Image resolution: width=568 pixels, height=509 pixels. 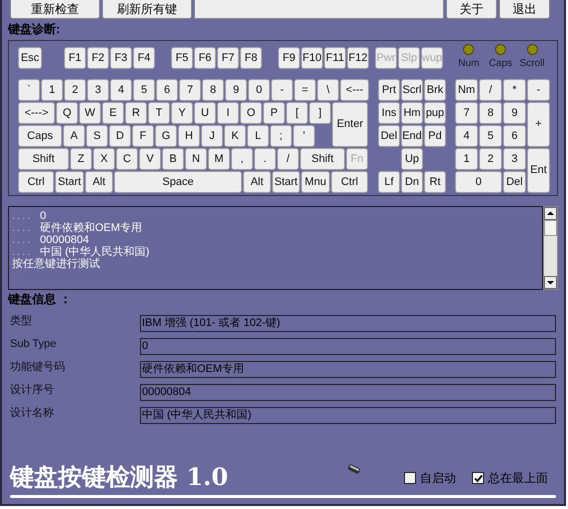 What do you see at coordinates (120, 136) in the screenshot?
I see `key: D` at bounding box center [120, 136].